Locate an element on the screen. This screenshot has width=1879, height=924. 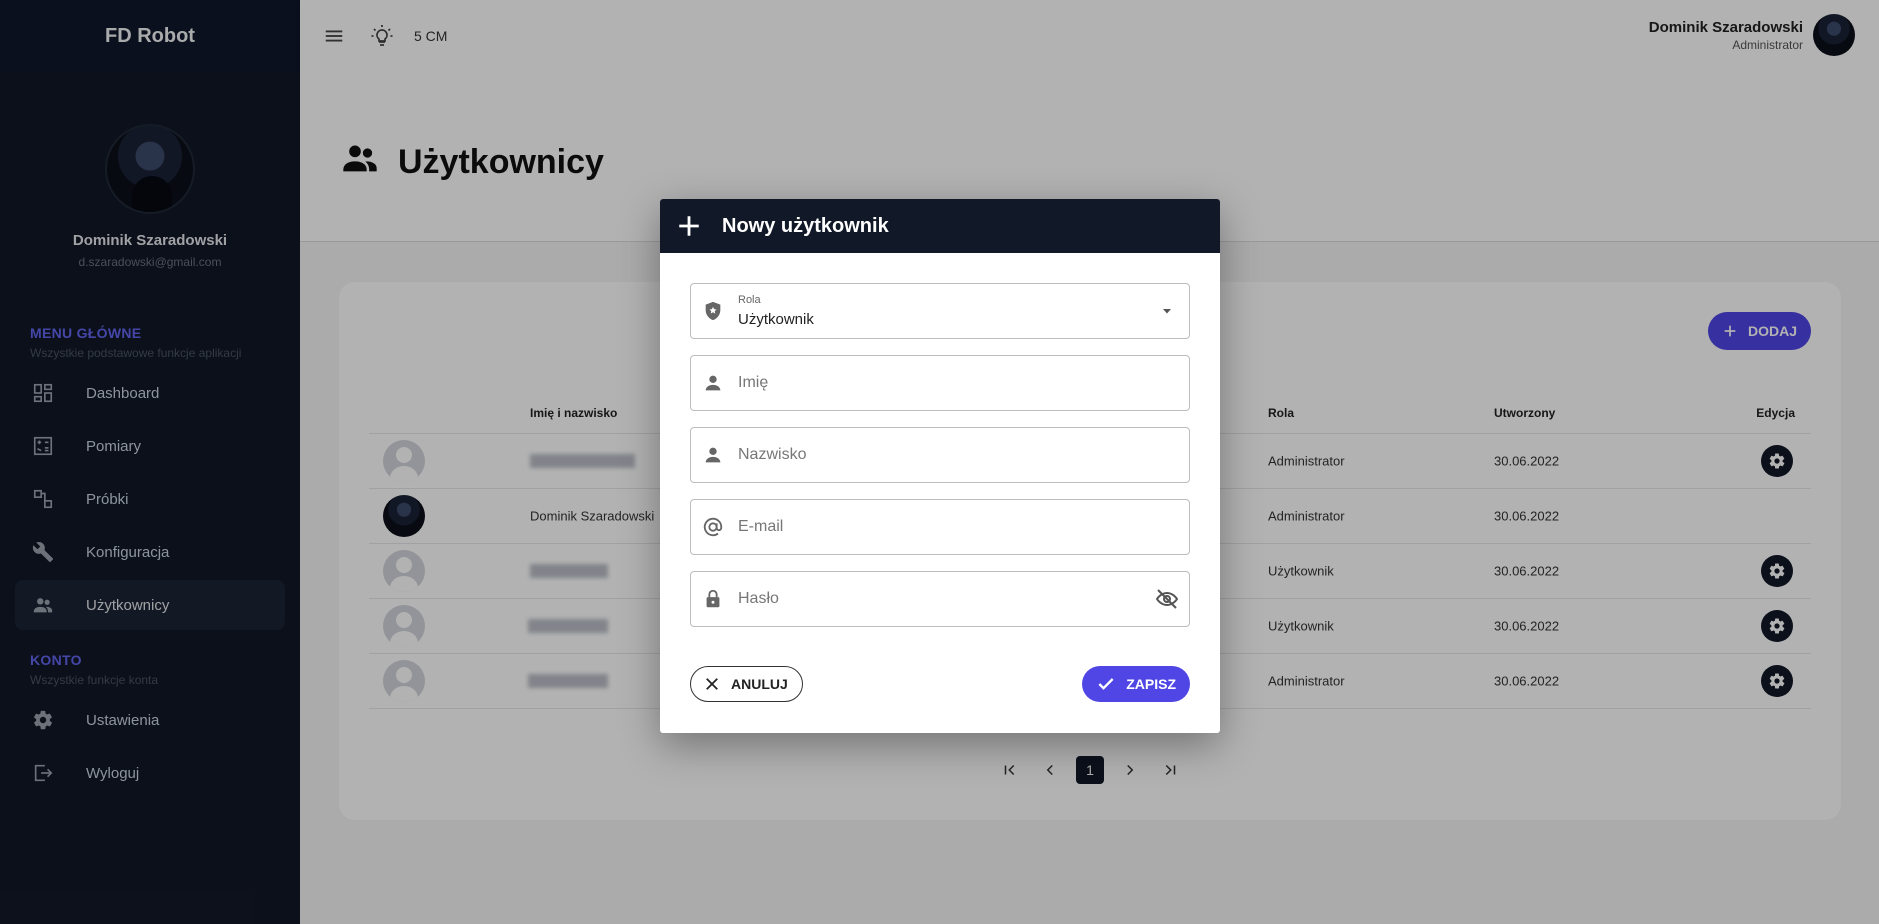
save-button: ZAPISZ is located at coordinates (1136, 684).